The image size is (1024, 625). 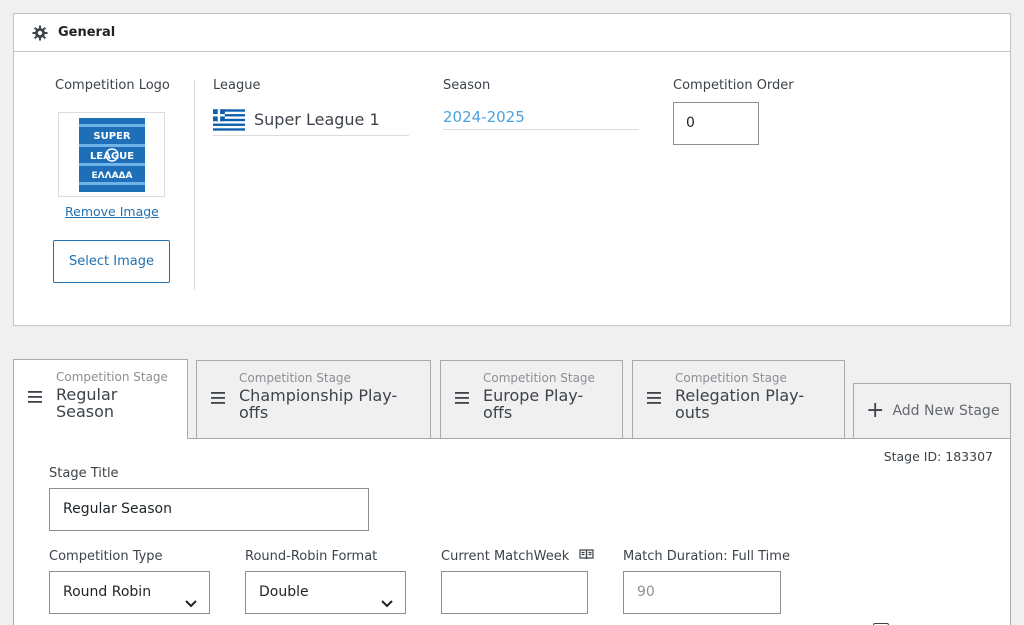 I want to click on stage-title-input: Regular Season, so click(x=209, y=509).